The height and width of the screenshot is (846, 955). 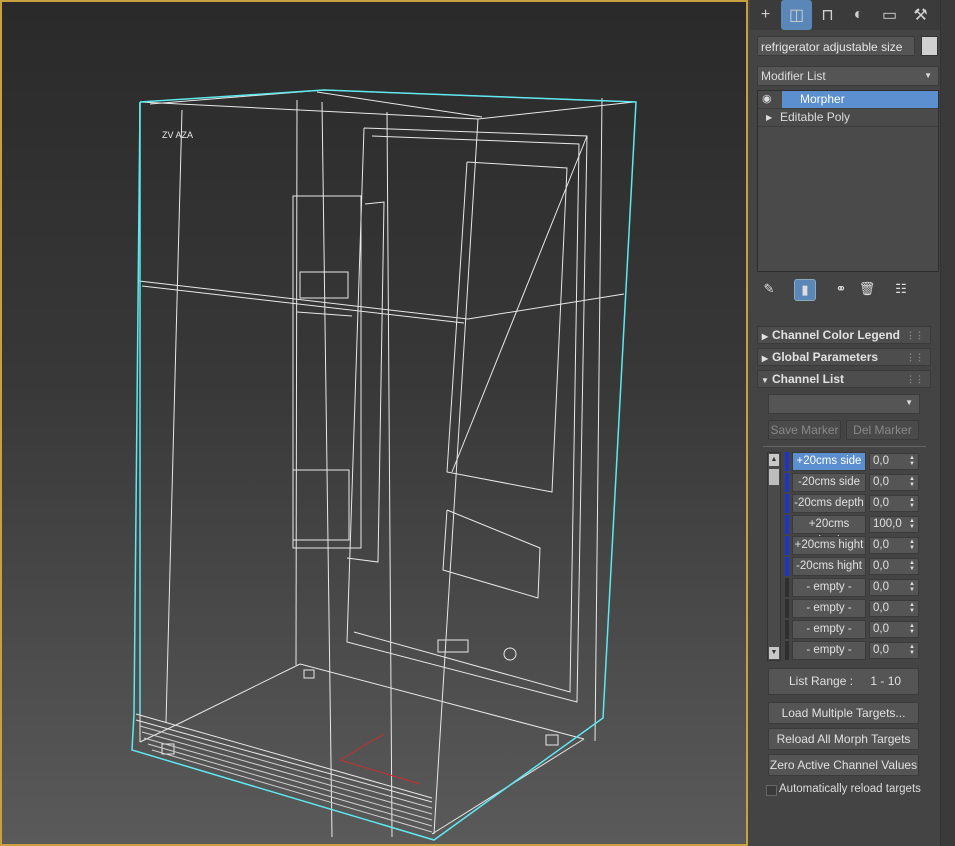 What do you see at coordinates (843, 765) in the screenshot?
I see `zero-active-channel-values-button: Zero Active Channel Values` at bounding box center [843, 765].